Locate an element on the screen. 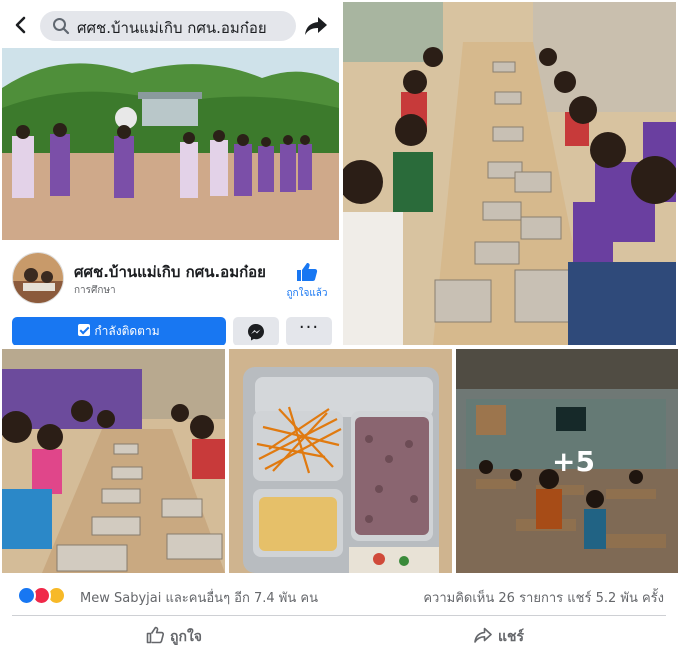 This screenshot has height=656, width=678. page-name: ศศช.บ้านแม่เกิบ กศน.อมก๋อย is located at coordinates (170, 272).